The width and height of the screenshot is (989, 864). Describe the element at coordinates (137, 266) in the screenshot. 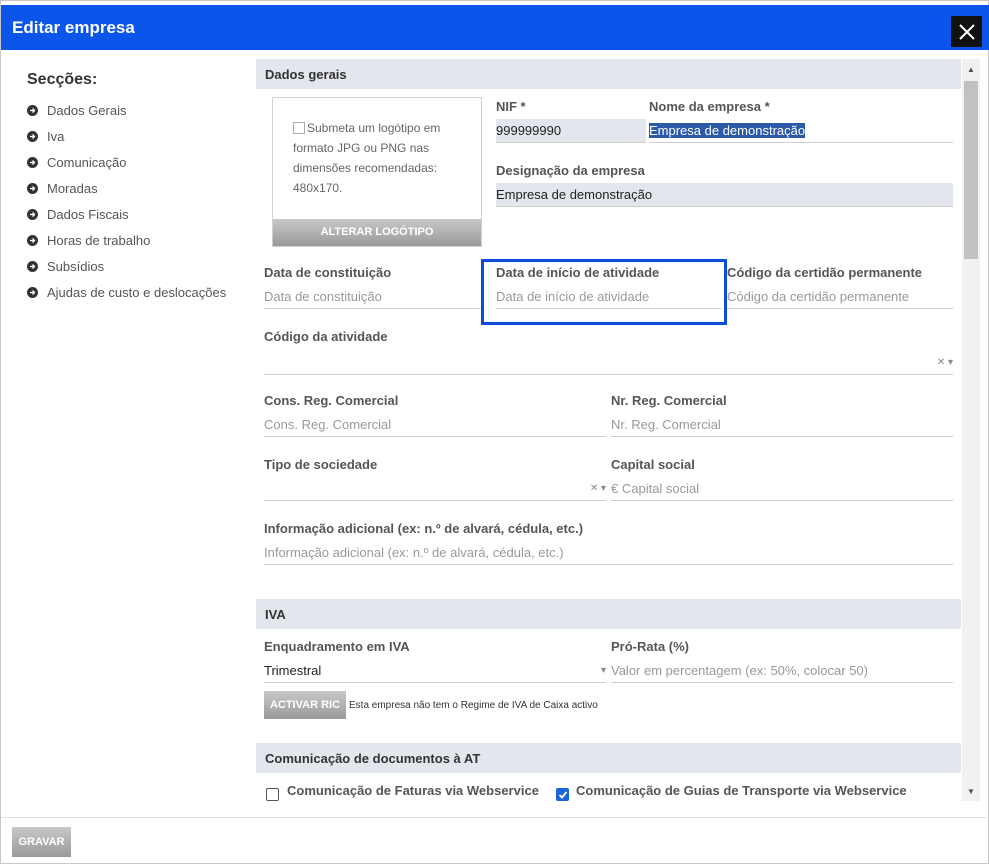

I see `sidebar-item-subsidios: Subsídios` at that location.